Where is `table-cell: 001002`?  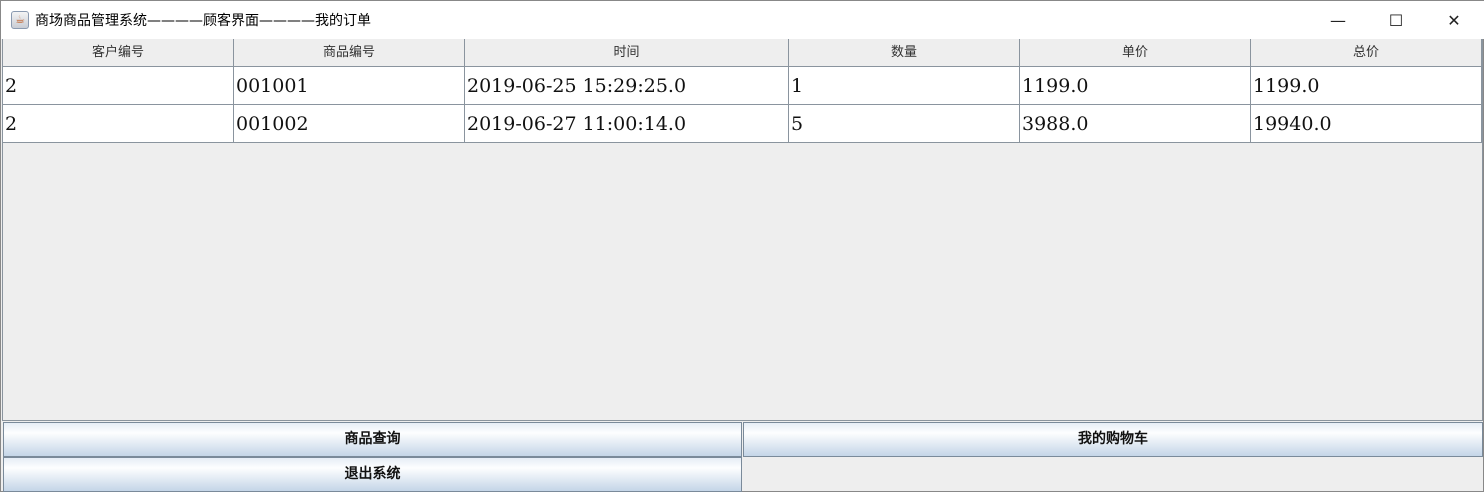 table-cell: 001002 is located at coordinates (349, 124).